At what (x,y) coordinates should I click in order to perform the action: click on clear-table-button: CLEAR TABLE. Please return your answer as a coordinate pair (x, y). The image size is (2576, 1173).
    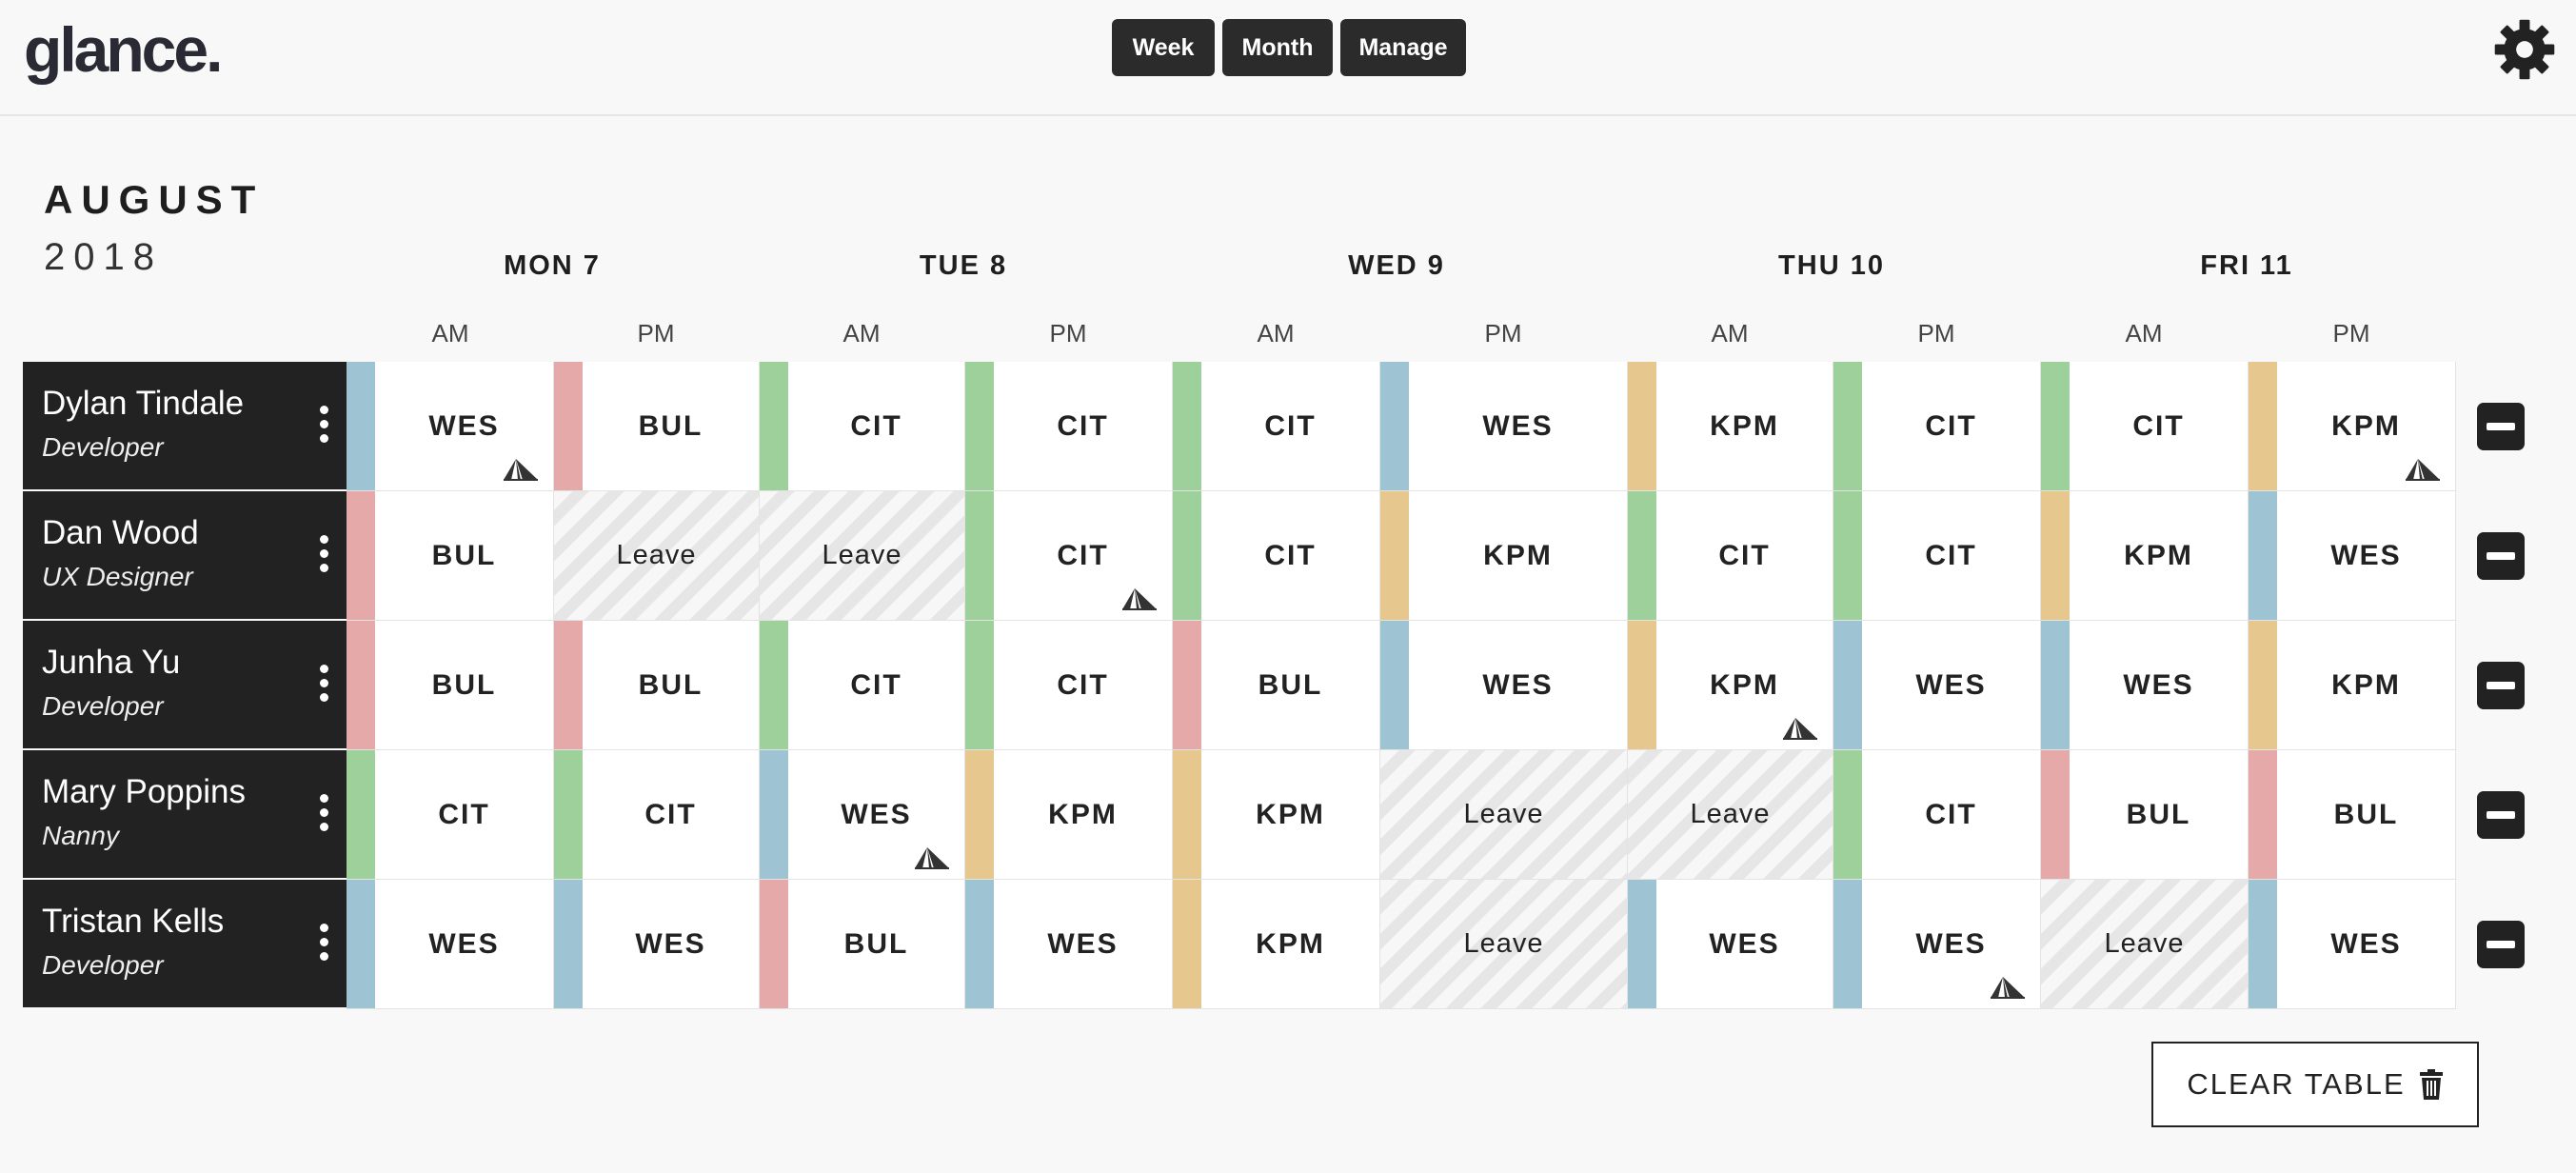
    Looking at the image, I should click on (2315, 1084).